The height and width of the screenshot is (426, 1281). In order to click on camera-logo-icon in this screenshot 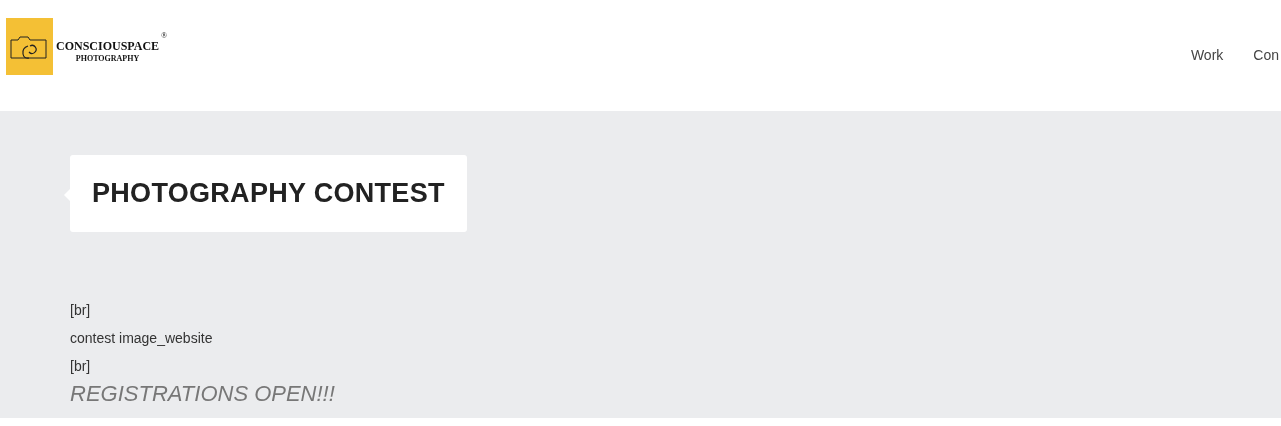, I will do `click(29, 46)`.